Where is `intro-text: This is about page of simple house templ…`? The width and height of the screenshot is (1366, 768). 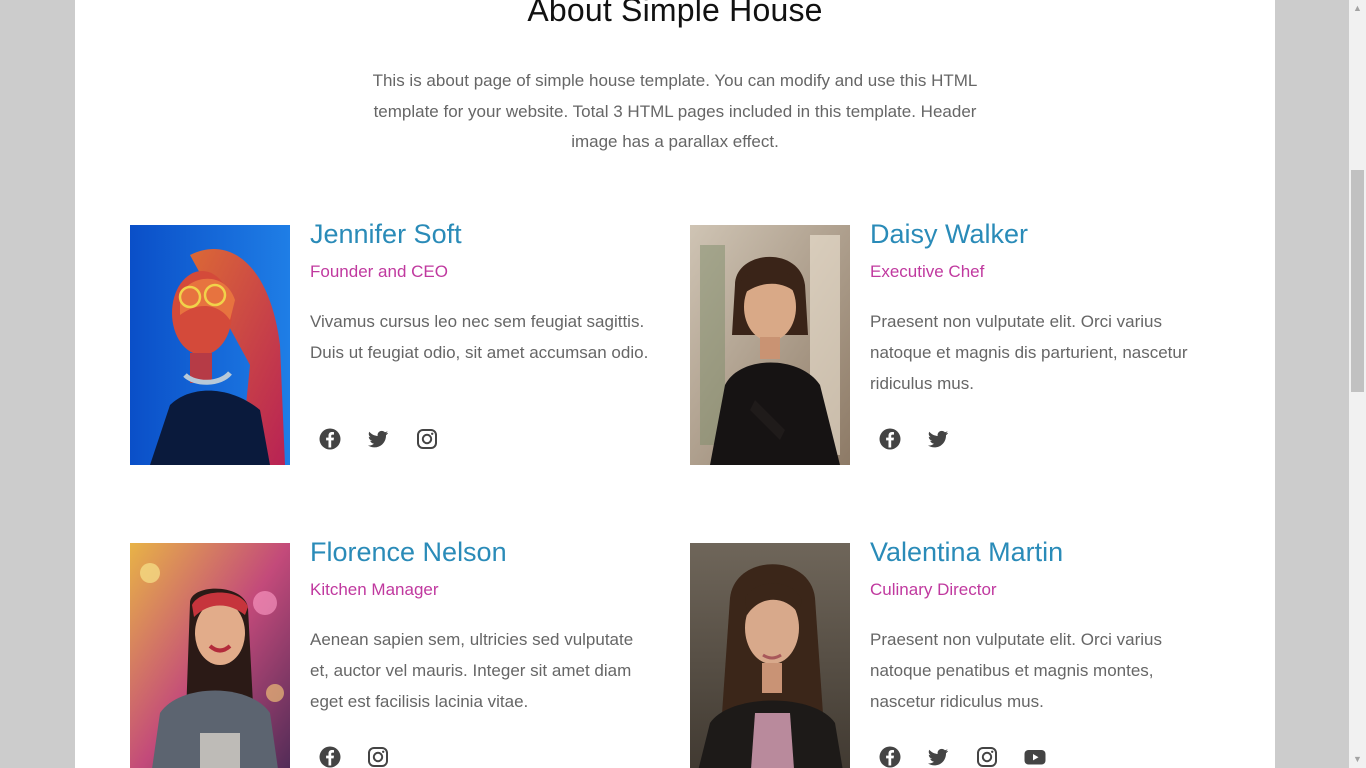
intro-text: This is about page of simple house templ… is located at coordinates (675, 111).